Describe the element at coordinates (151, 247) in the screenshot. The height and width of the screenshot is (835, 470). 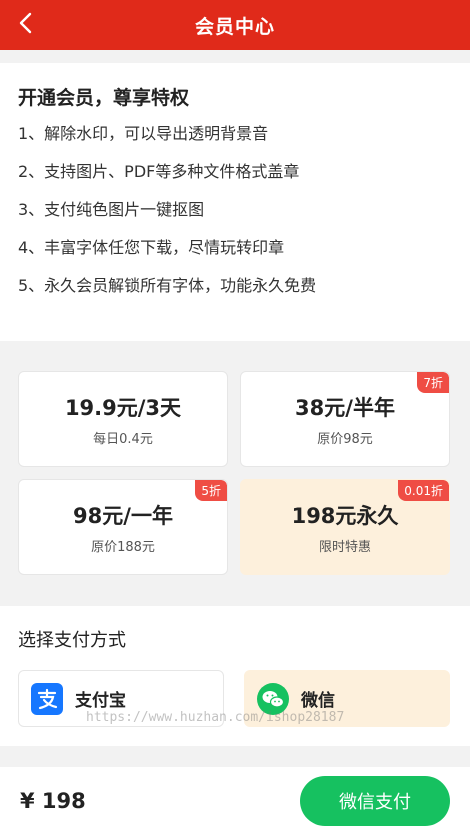
I see `benefit-item: 4、丰富字体任您下载，尽情玩转印章` at that location.